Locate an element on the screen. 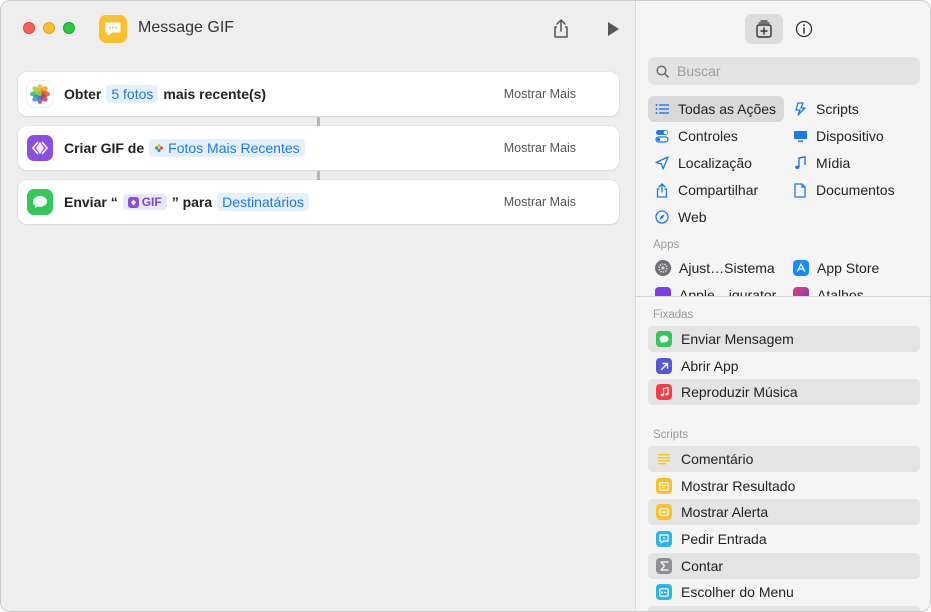 The height and width of the screenshot is (612, 931). pinned-play-music: Reproduzir Música is located at coordinates (784, 392).